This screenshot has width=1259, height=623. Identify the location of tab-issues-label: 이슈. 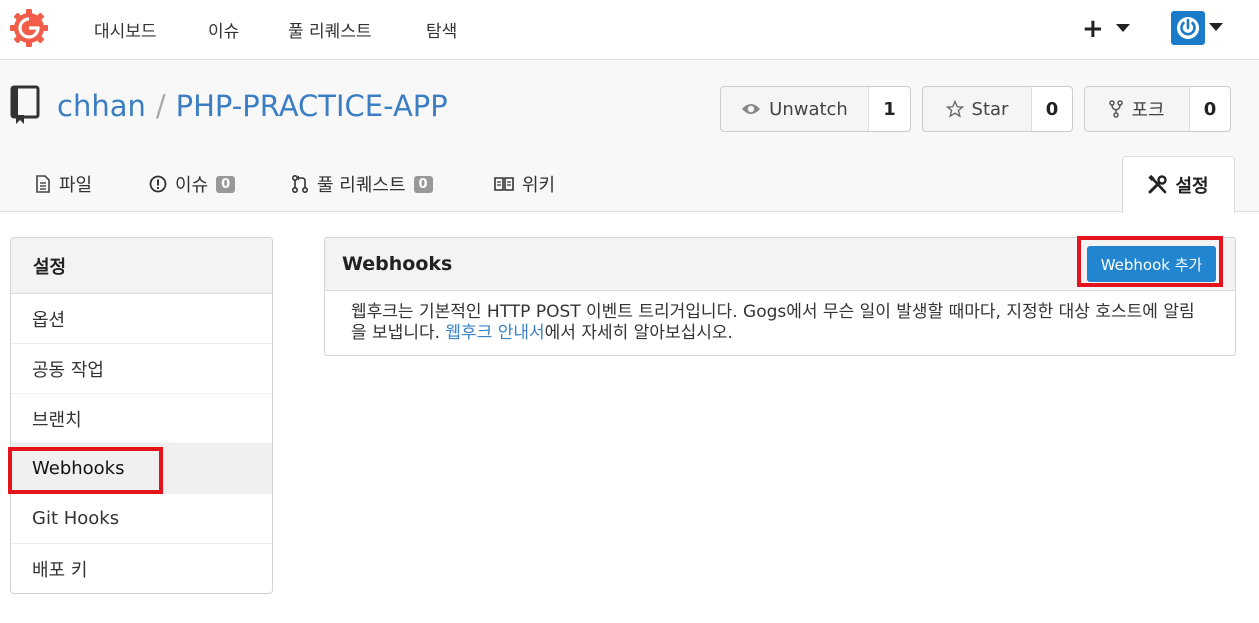
(192, 185).